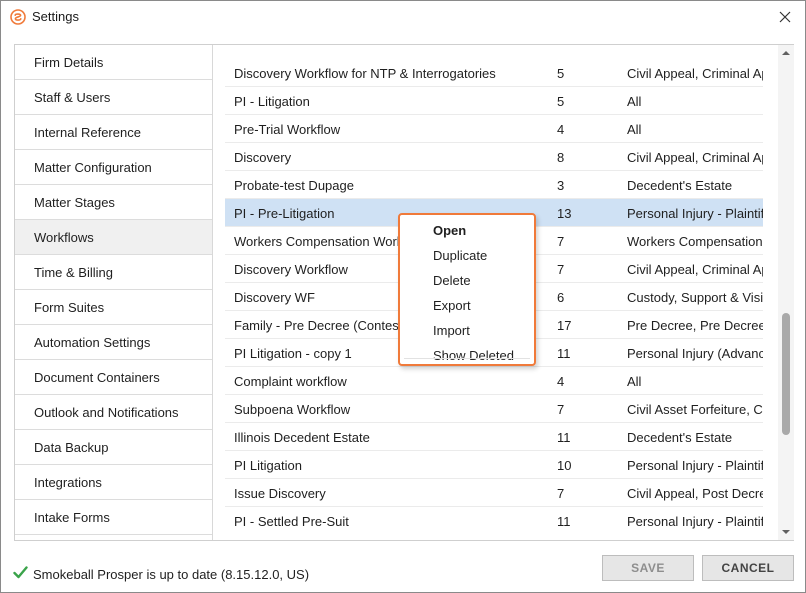 This screenshot has width=806, height=593. What do you see at coordinates (494, 157) in the screenshot?
I see `table-row: Discovery 8 Civil Appeal, Criminal Ap` at bounding box center [494, 157].